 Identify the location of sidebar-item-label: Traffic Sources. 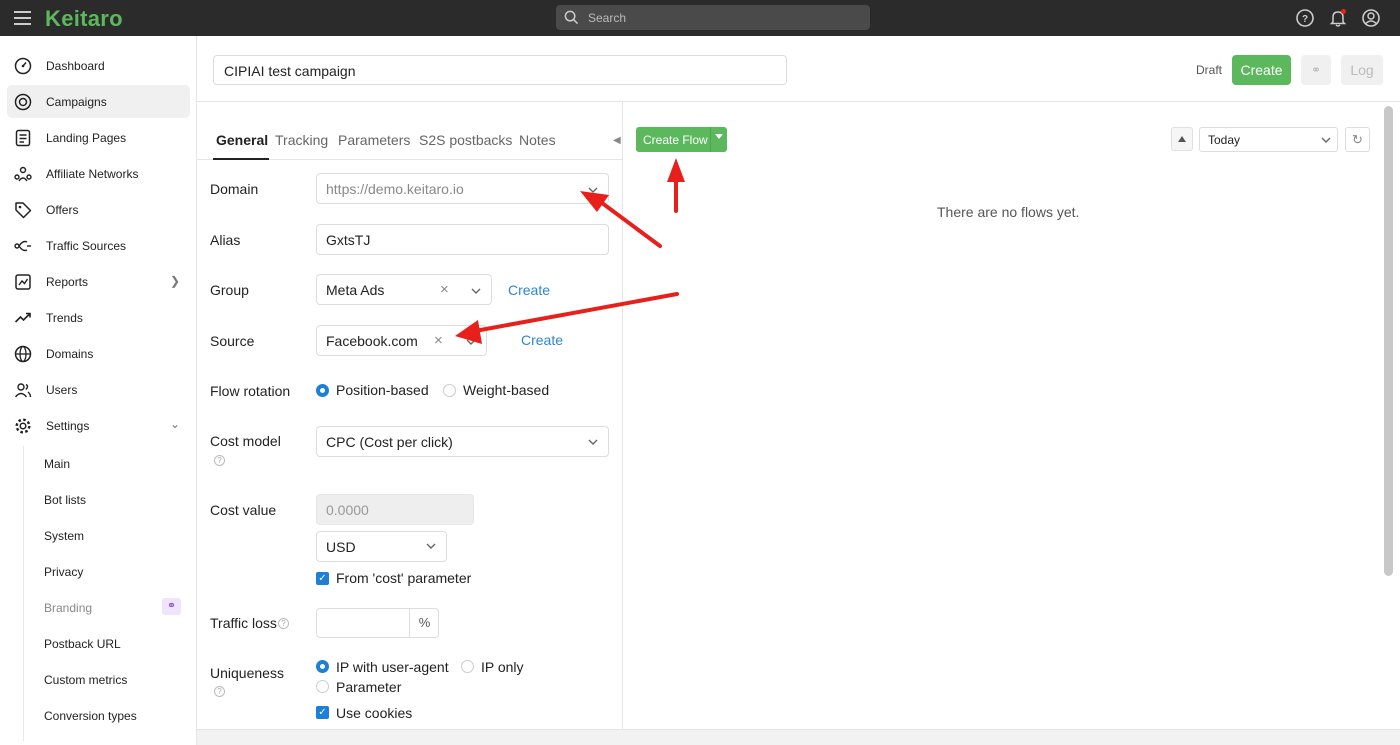
(86, 246).